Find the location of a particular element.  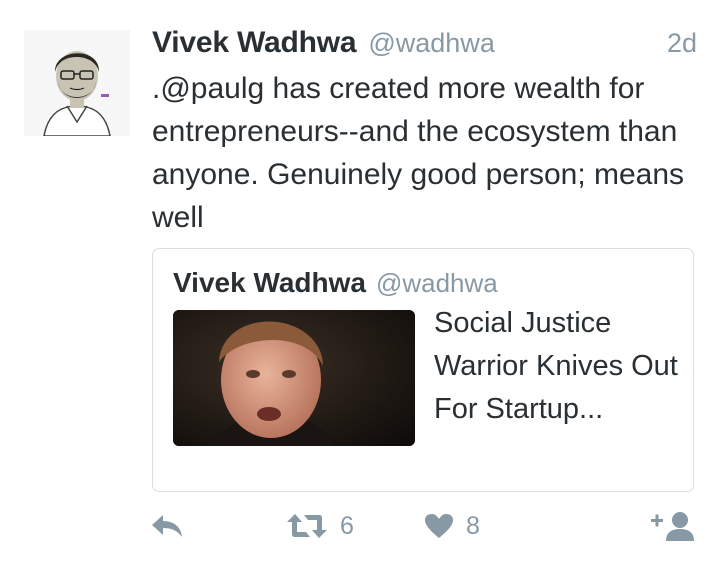

like-count: 8 is located at coordinates (473, 525).